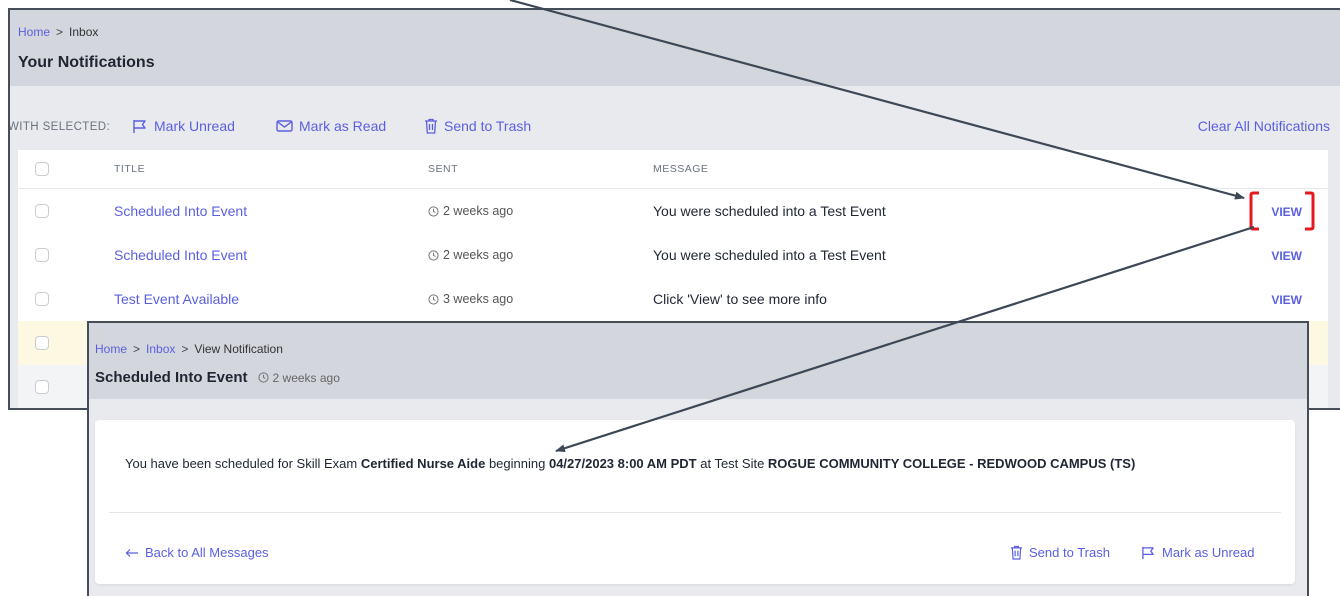 Image resolution: width=1340 pixels, height=596 pixels. Describe the element at coordinates (131, 552) in the screenshot. I see `arrow-left-icon` at that location.